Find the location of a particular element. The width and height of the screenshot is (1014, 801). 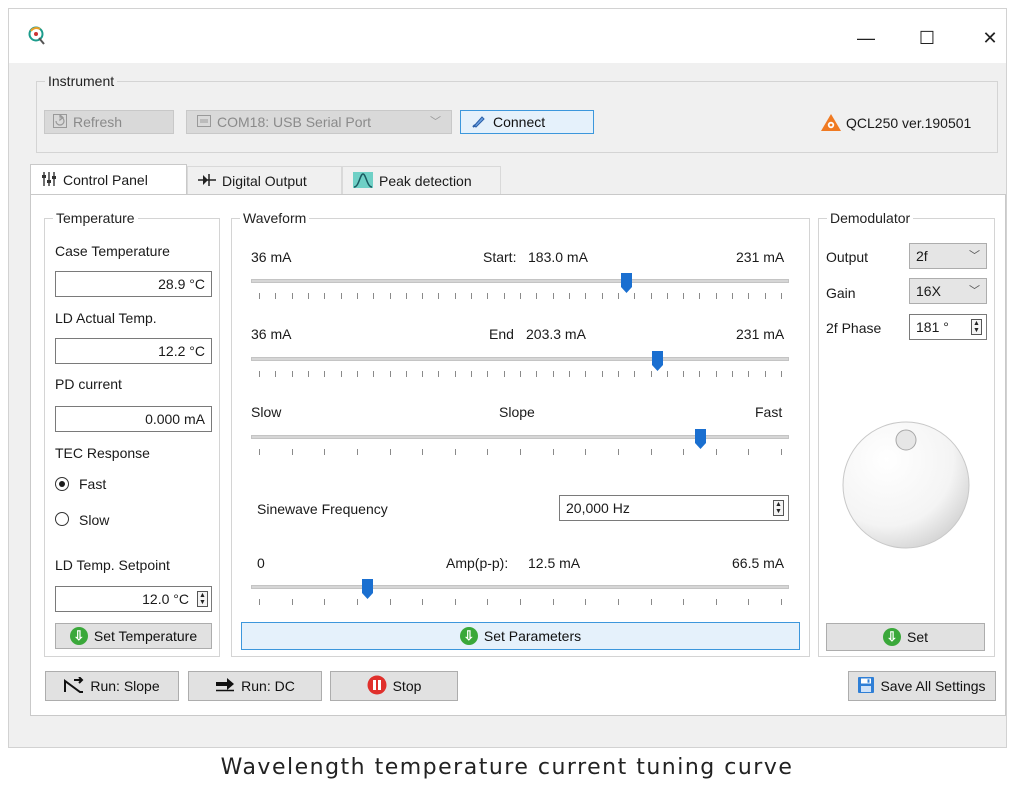

output-select: 2f ﹀ is located at coordinates (948, 256).